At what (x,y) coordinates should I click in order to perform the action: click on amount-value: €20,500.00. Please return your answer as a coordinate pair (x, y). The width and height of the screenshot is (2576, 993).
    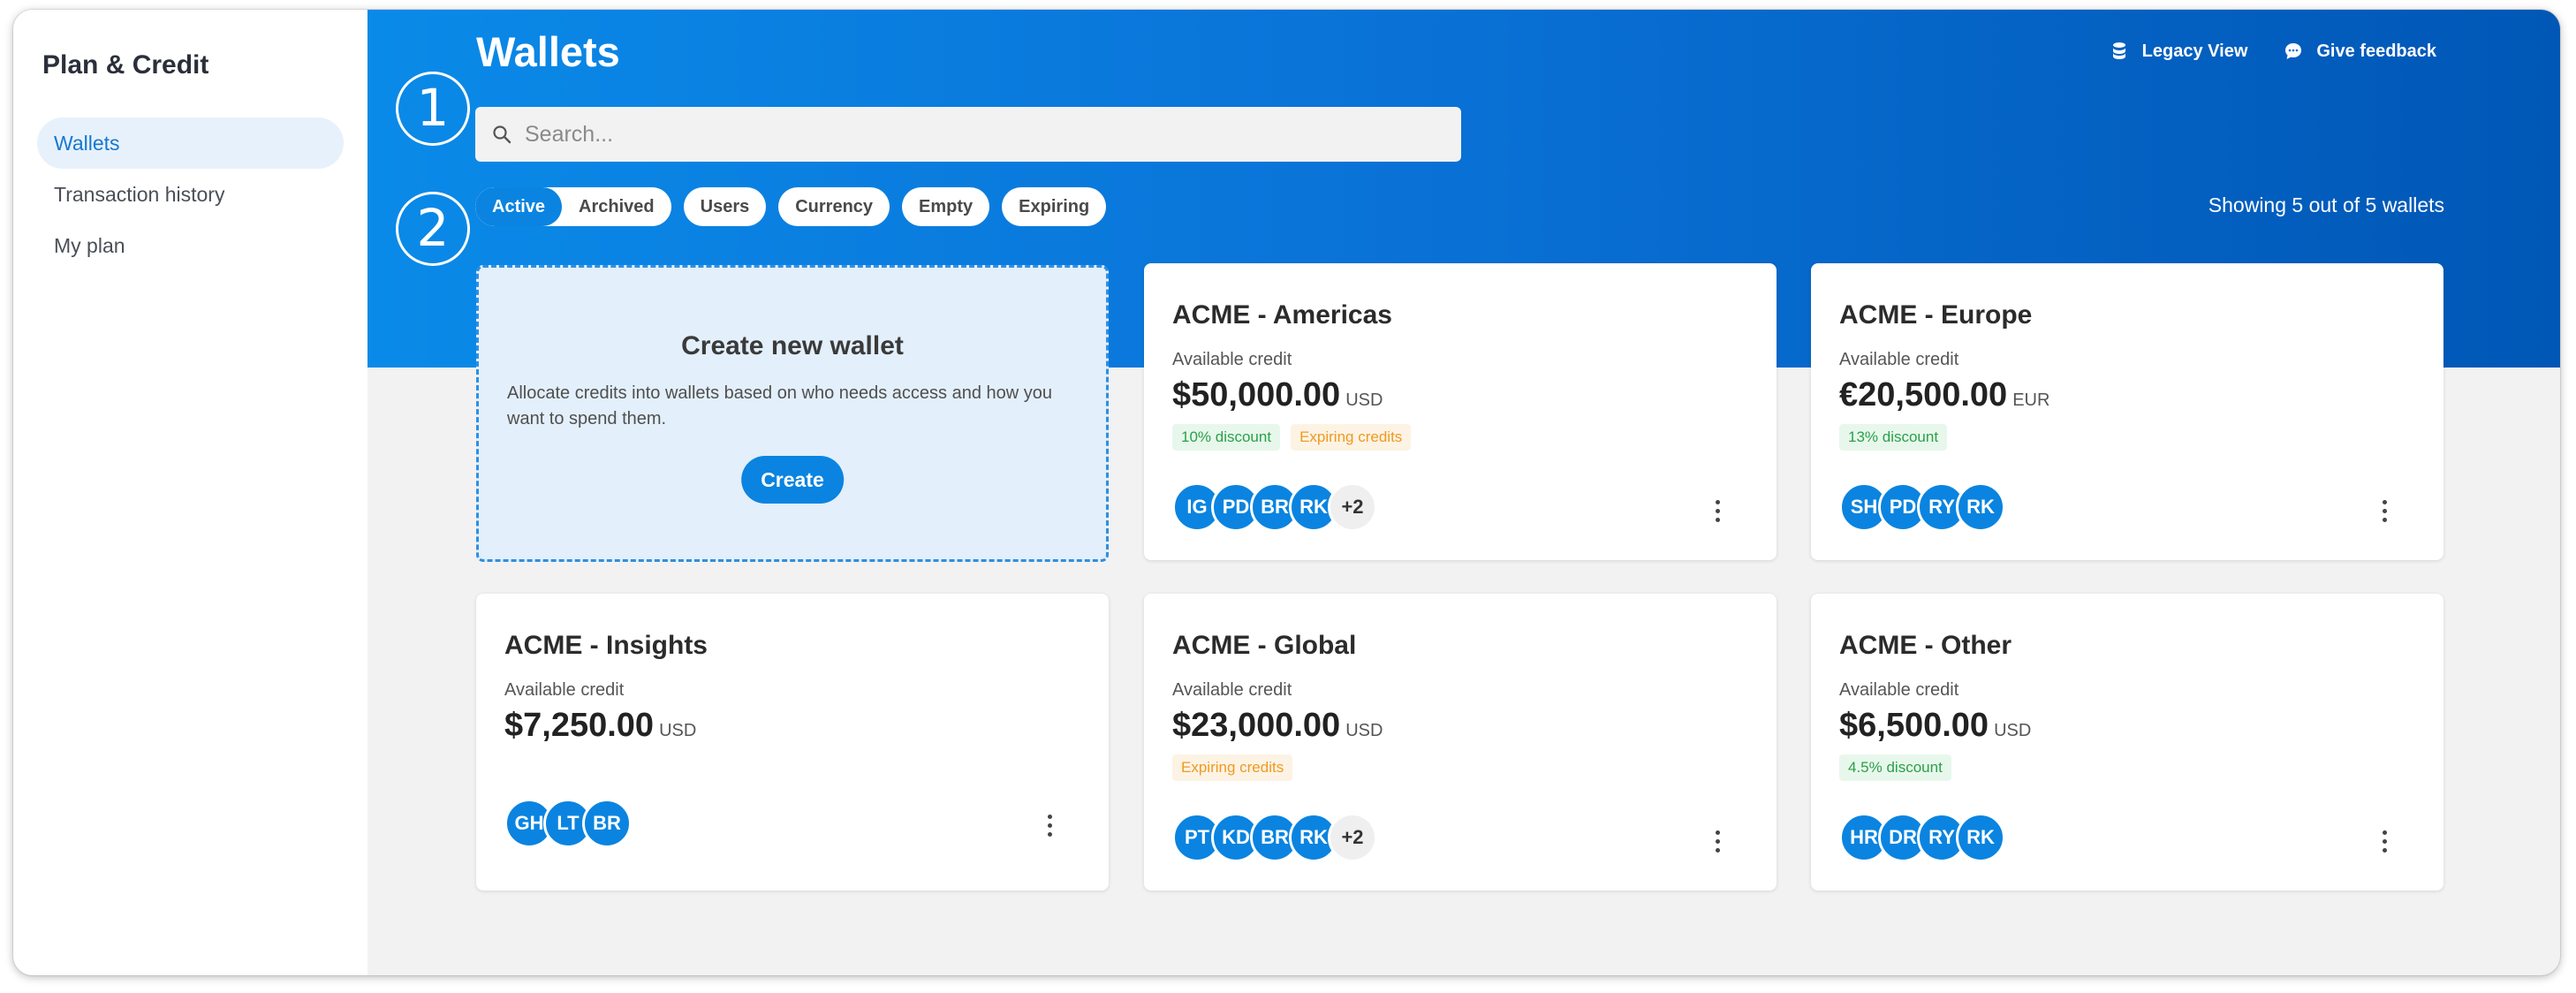
    Looking at the image, I should click on (1923, 394).